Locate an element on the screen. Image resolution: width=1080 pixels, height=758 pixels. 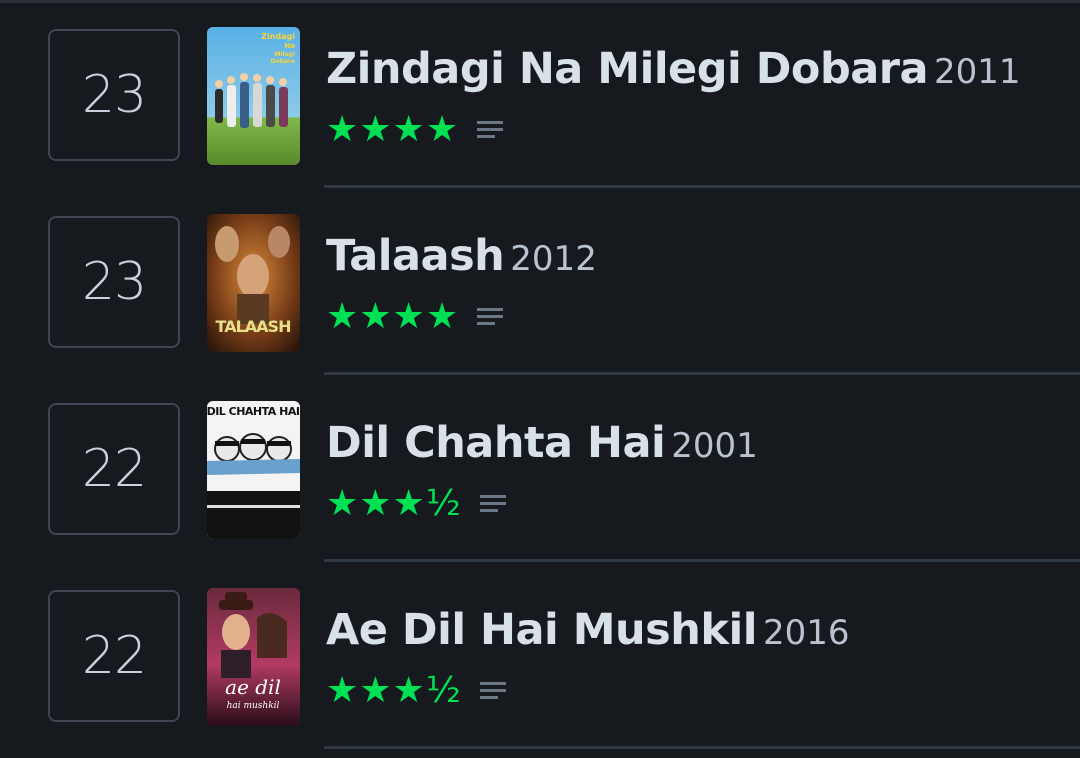
poster-art-zindagi: Zindagi Na Milegi Dobara is located at coordinates (253, 96).